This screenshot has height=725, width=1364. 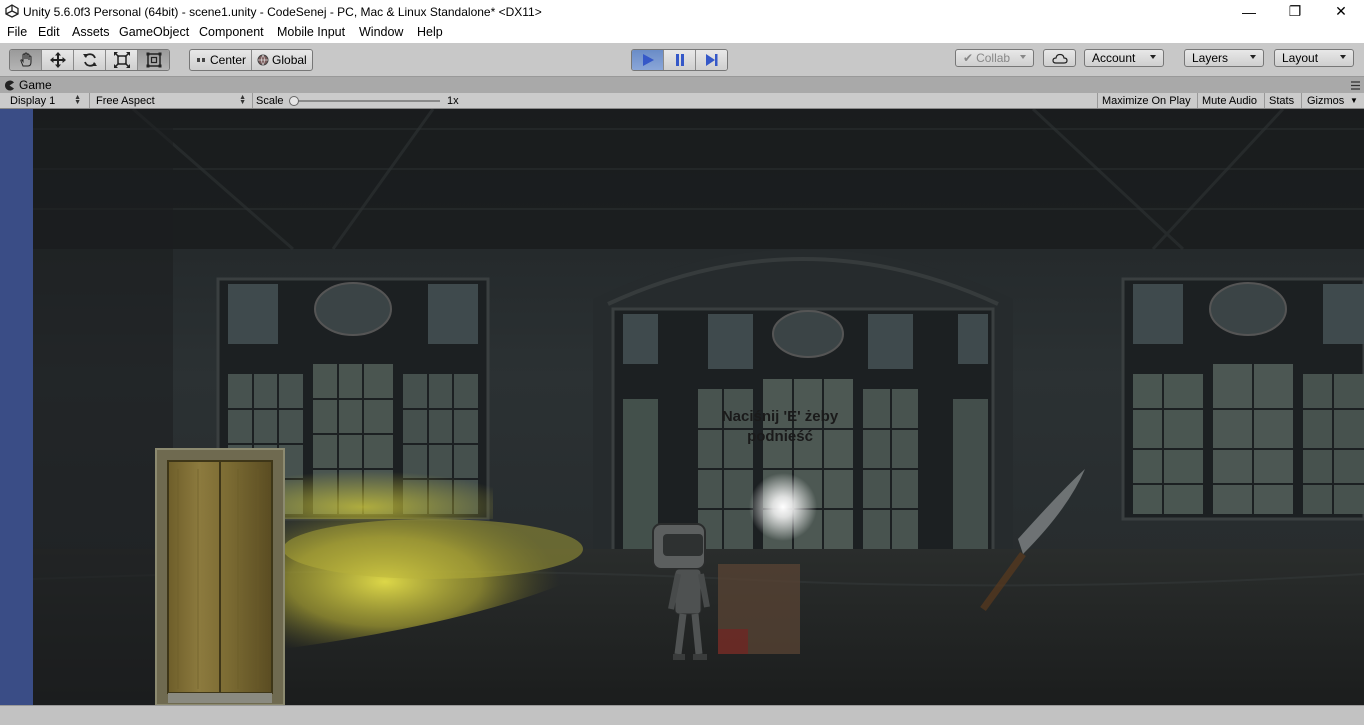 I want to click on close-icon: ✕, so click(x=1341, y=11).